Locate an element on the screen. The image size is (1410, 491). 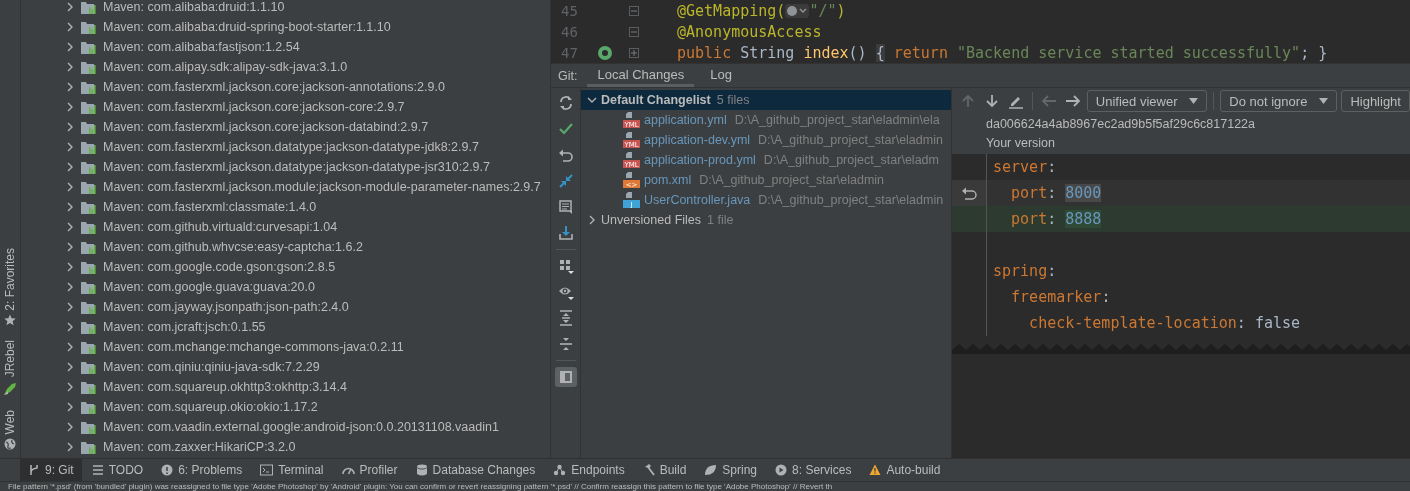
right-arrow-icon is located at coordinates (1072, 101).